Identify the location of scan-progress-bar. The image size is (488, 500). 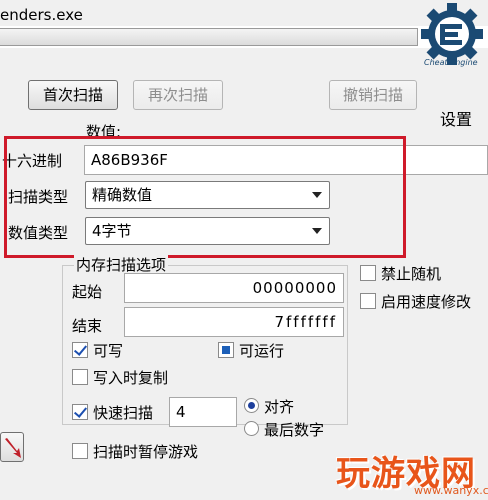
(209, 37).